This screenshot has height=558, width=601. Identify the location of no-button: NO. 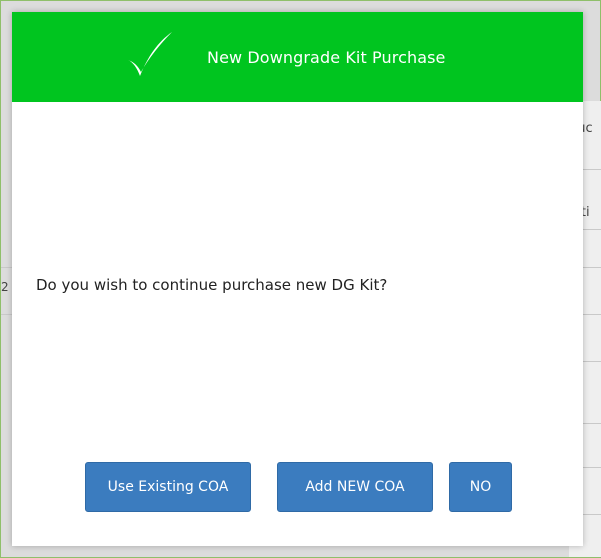
(480, 487).